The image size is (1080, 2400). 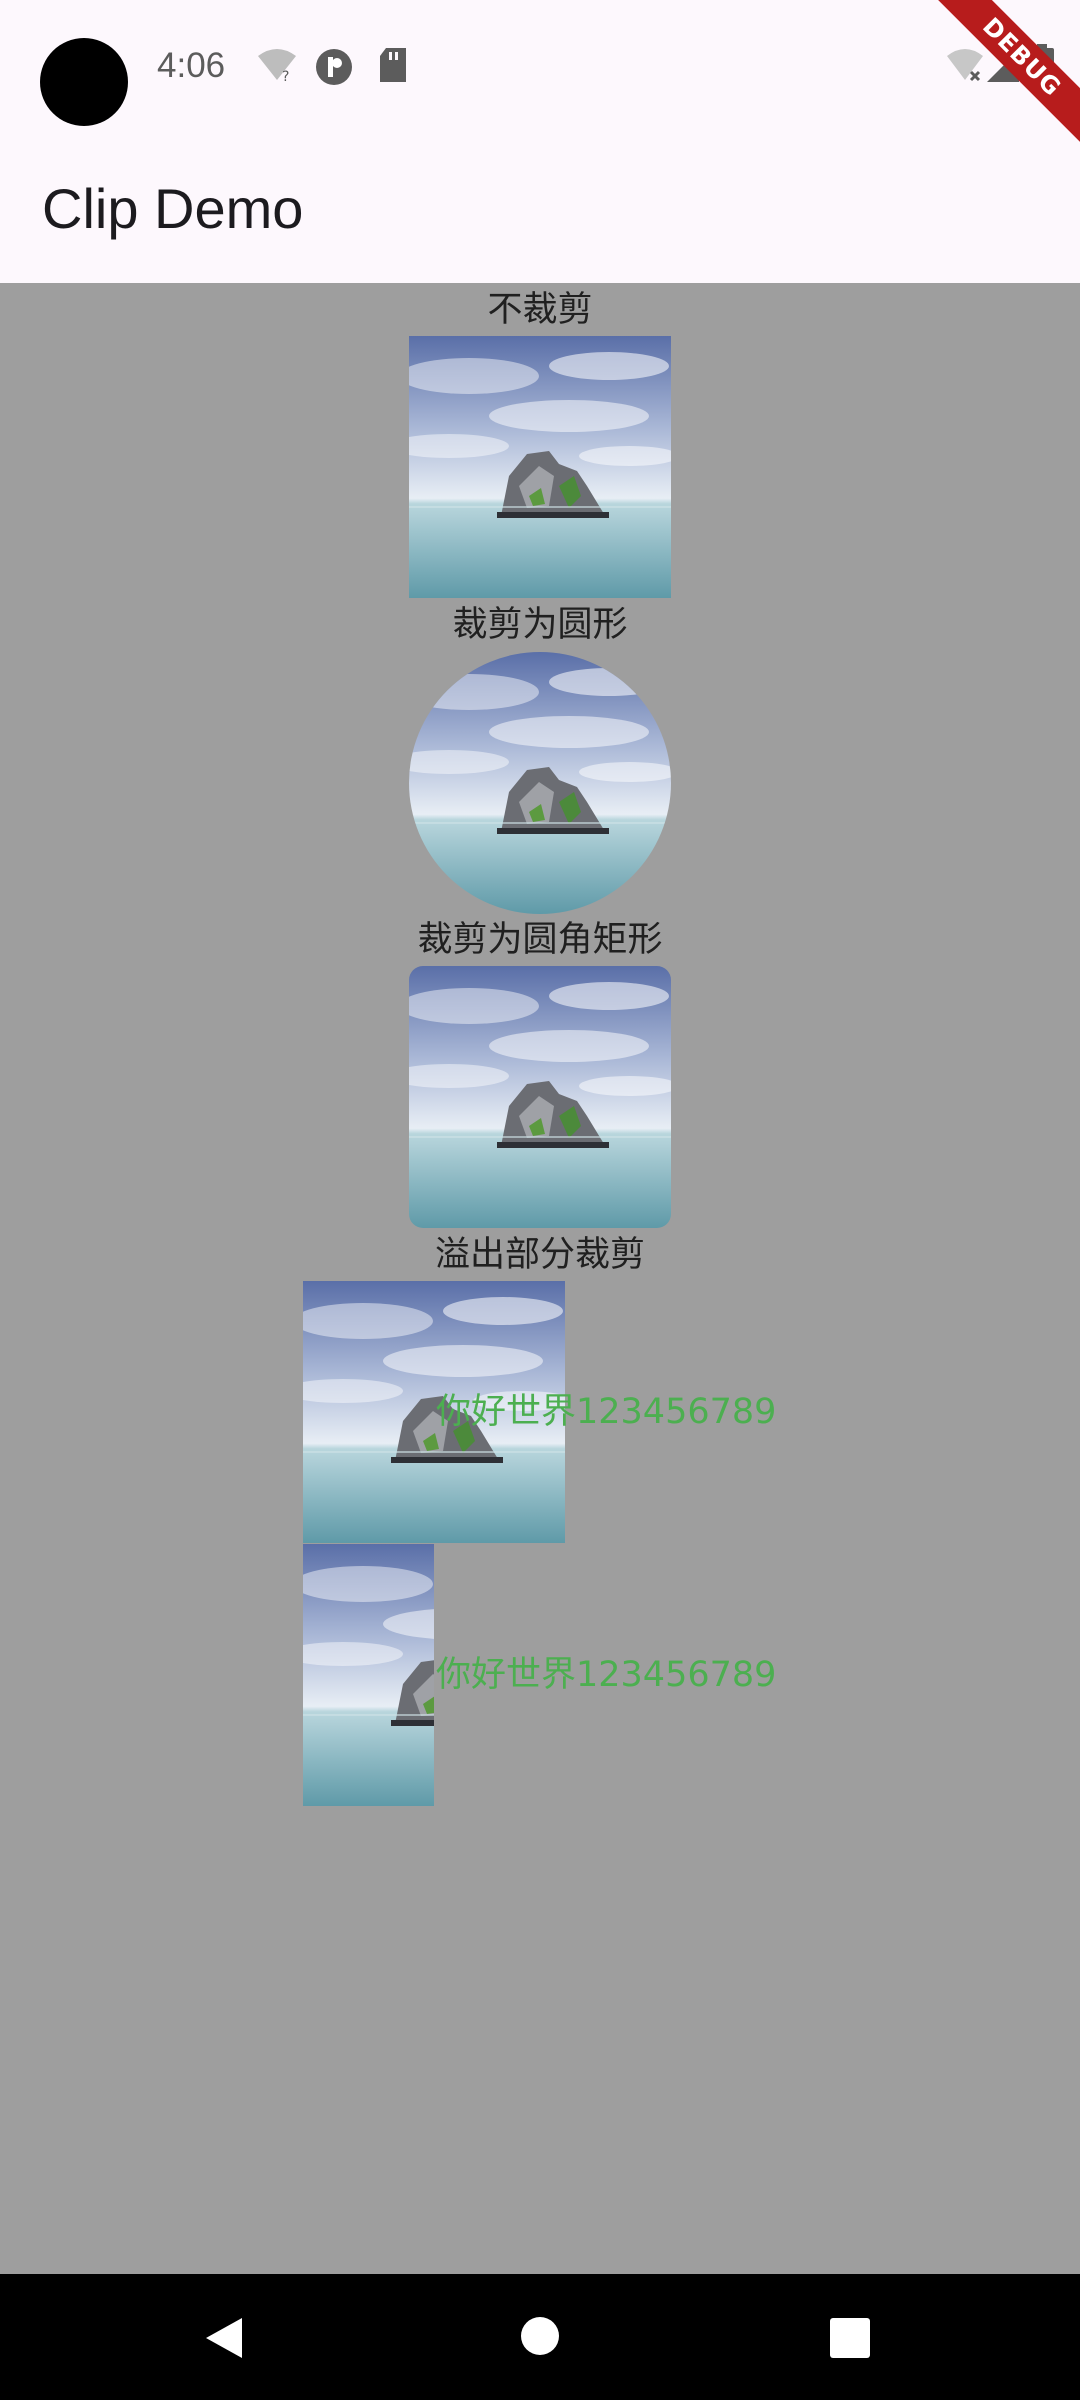 I want to click on app-title: Clip Demo, so click(x=173, y=208).